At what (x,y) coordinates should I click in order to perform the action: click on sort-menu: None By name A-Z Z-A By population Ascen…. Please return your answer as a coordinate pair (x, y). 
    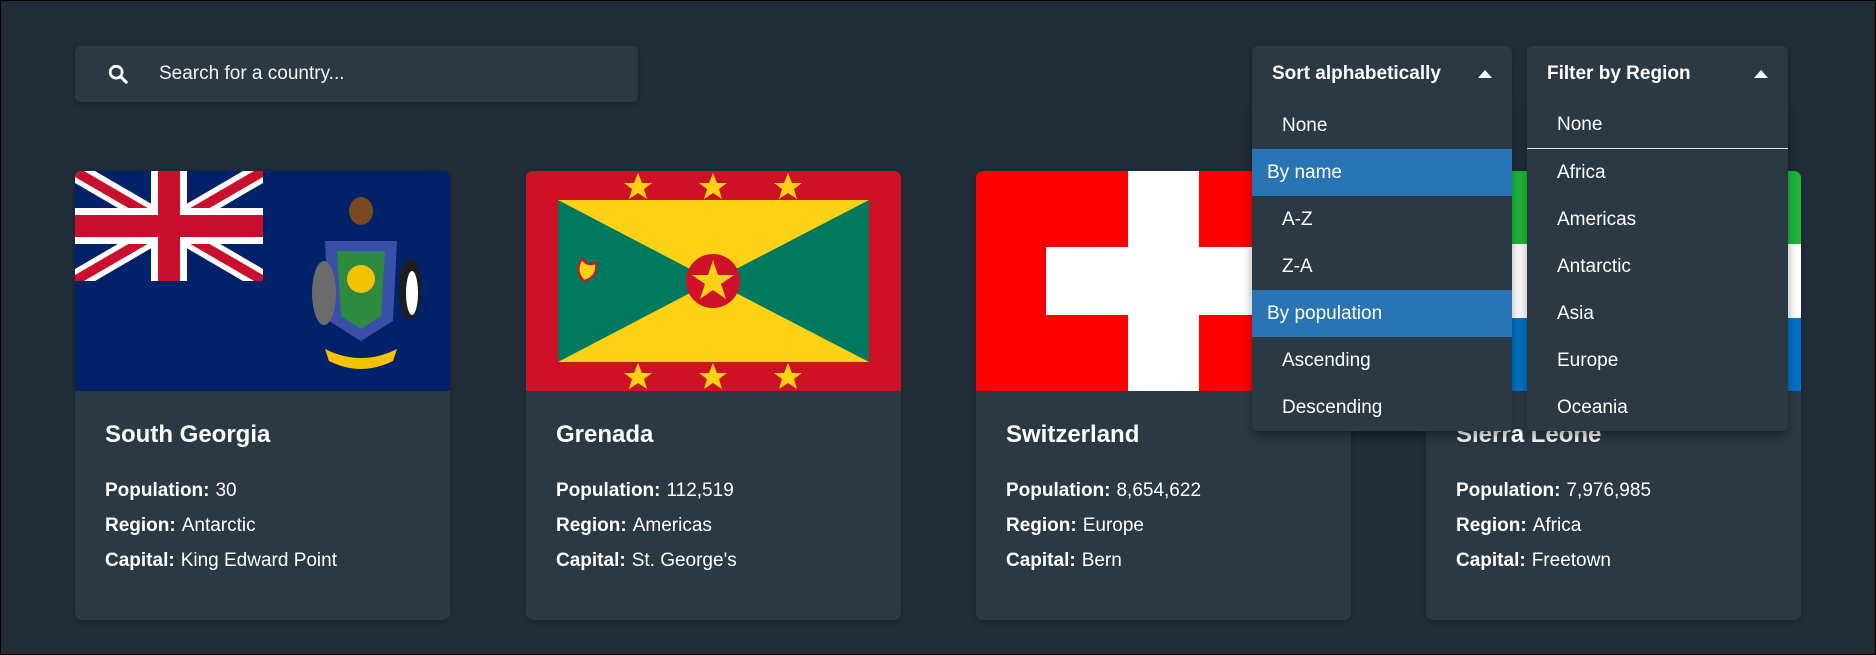
    Looking at the image, I should click on (1382, 266).